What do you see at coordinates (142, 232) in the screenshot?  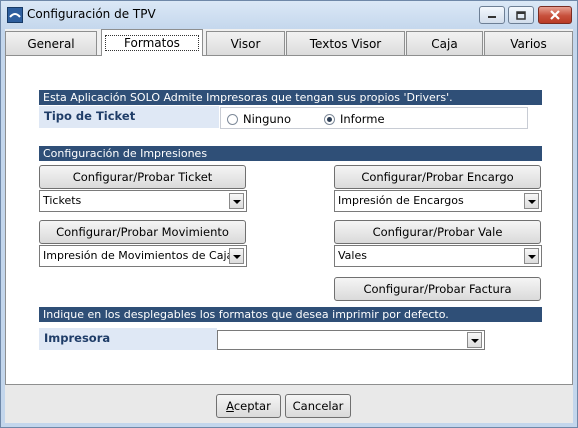 I see `configure-movimiento-button: Configurar/Probar Movimiento` at bounding box center [142, 232].